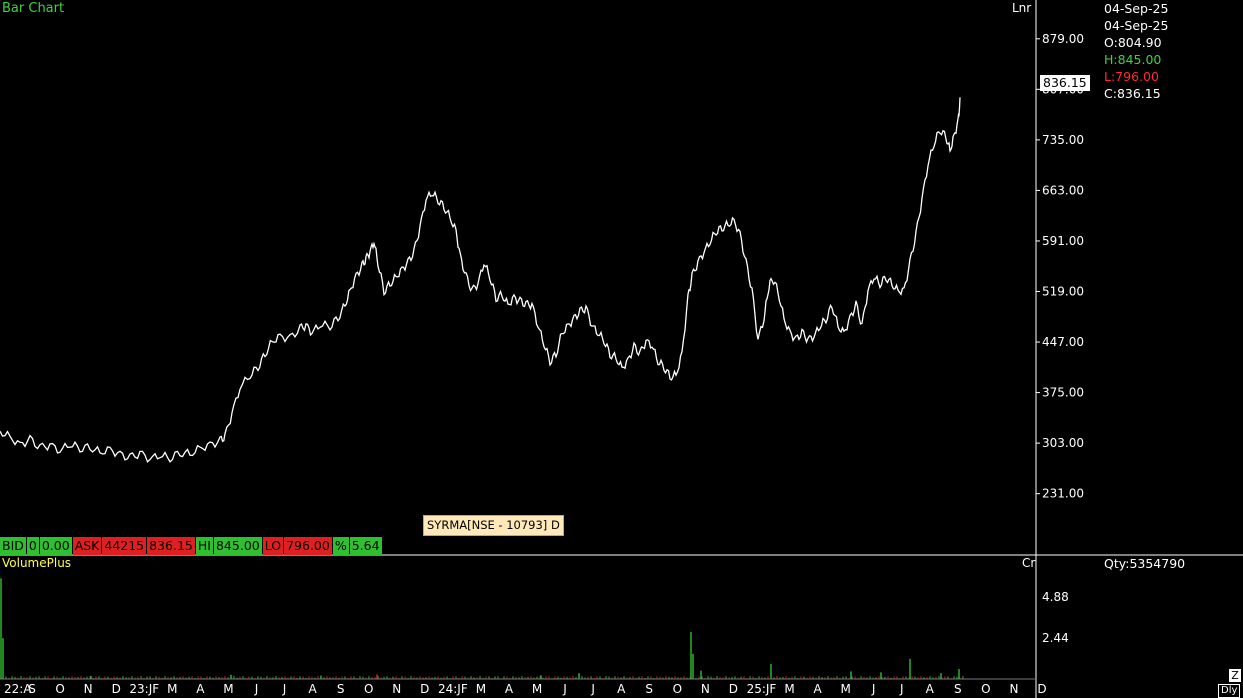 This screenshot has width=1243, height=698. Describe the element at coordinates (1063, 443) in the screenshot. I see `price-tick-label: 303.00` at that location.